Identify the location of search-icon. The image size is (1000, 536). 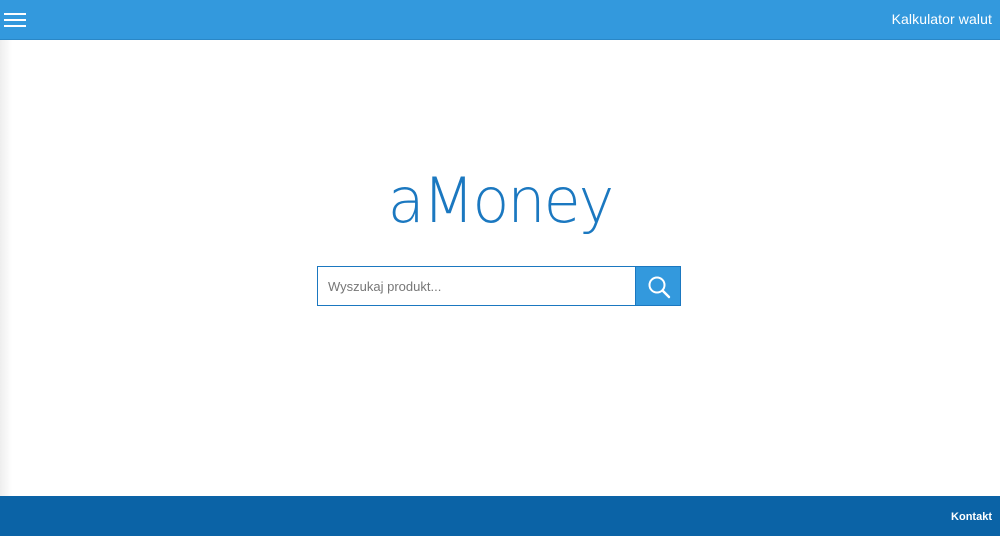
(659, 287).